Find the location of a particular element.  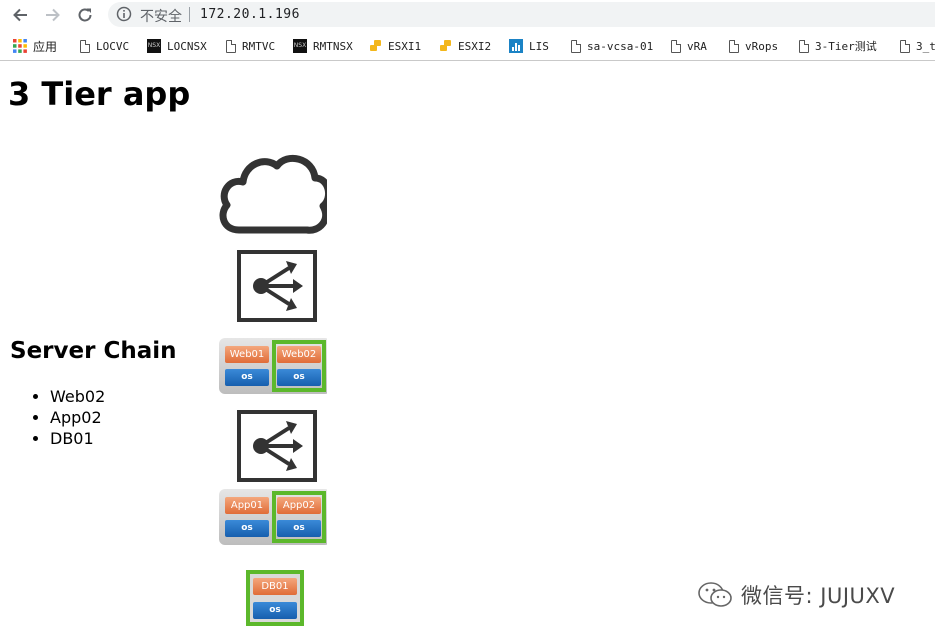

bookmark-label: 3-Tier测试 is located at coordinates (846, 46).